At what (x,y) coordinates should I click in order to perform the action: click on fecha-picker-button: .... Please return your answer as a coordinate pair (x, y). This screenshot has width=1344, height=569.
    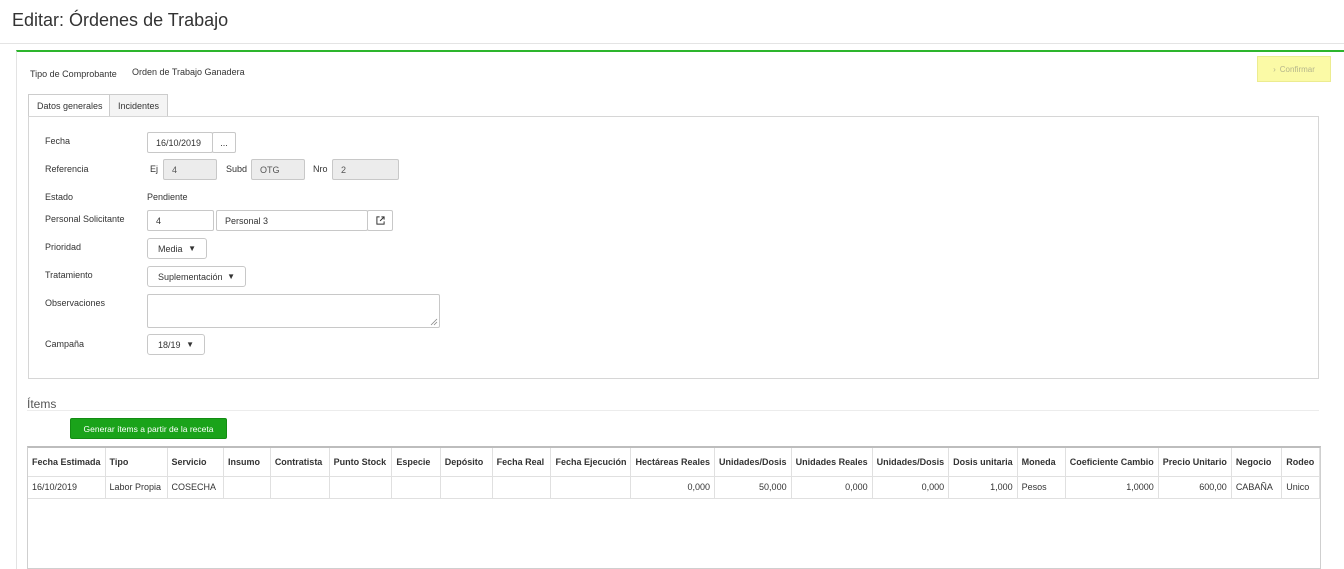
    Looking at the image, I should click on (224, 142).